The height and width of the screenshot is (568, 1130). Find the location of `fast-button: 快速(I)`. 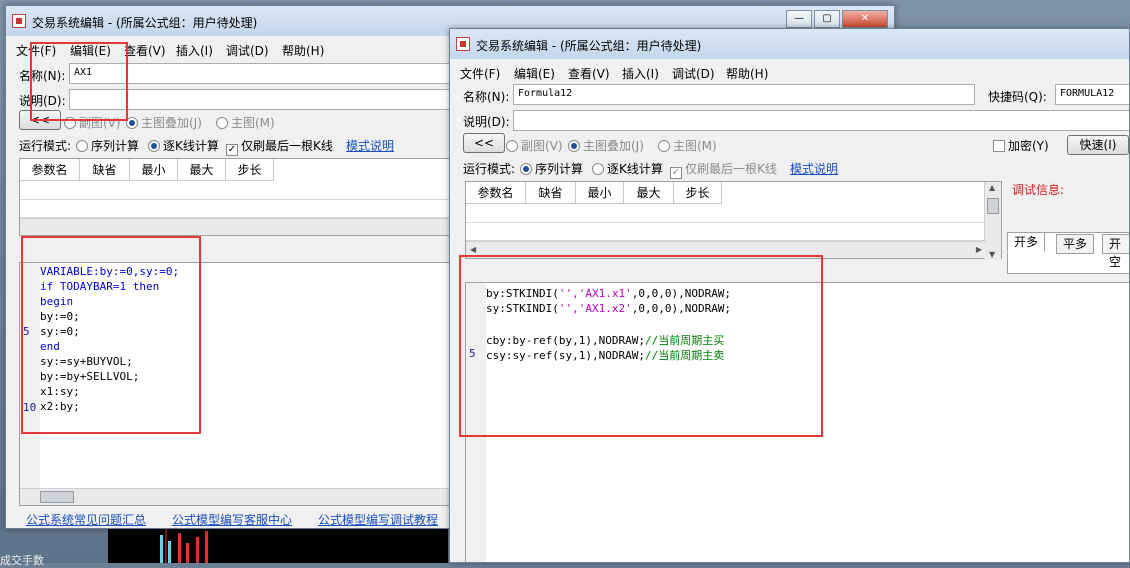

fast-button: 快速(I) is located at coordinates (1098, 145).